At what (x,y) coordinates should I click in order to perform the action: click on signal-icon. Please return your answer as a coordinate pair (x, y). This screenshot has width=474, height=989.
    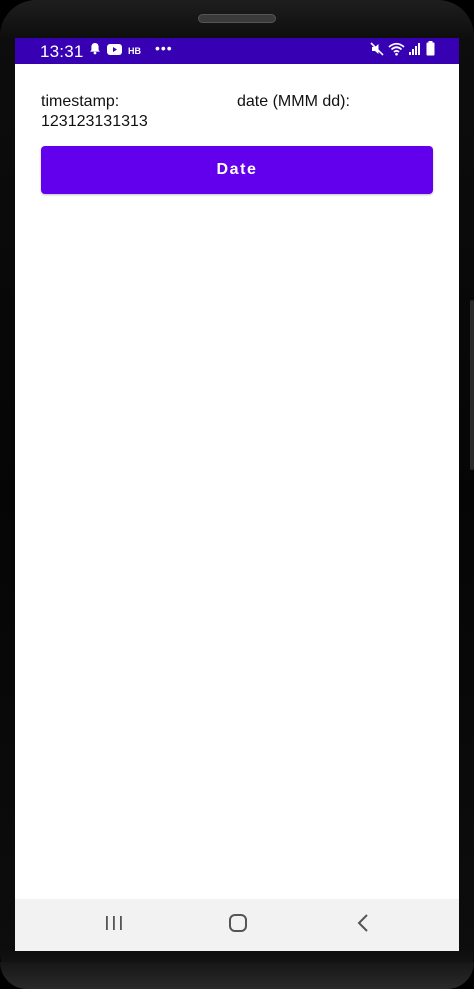
    Looking at the image, I should click on (415, 51).